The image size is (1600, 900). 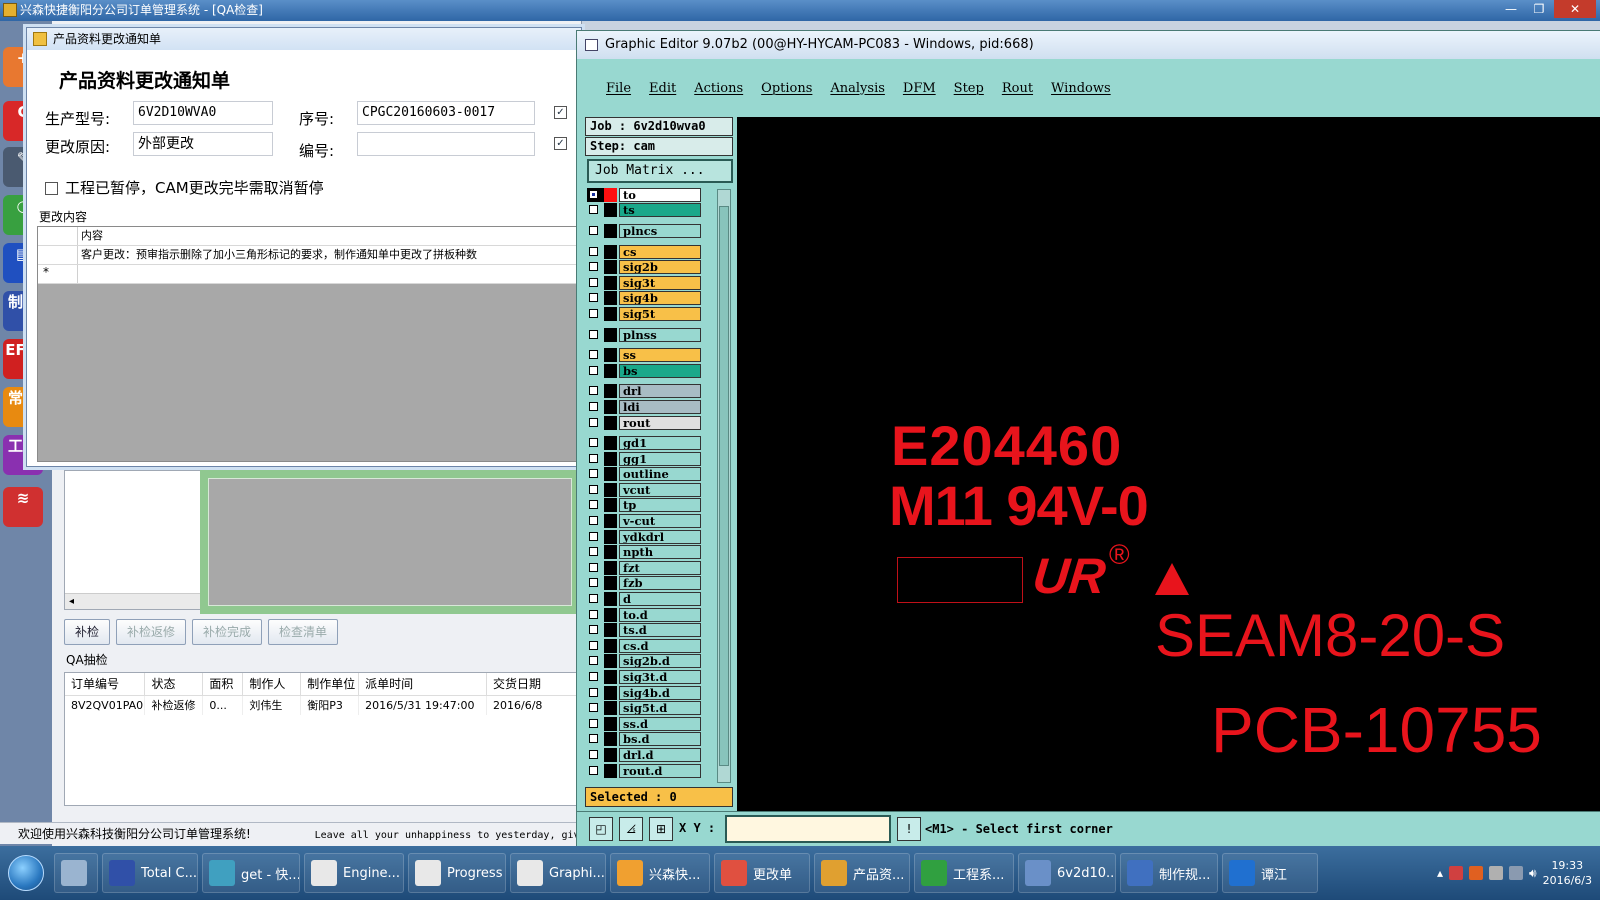 I want to click on layer-row: fzt, so click(x=648, y=568).